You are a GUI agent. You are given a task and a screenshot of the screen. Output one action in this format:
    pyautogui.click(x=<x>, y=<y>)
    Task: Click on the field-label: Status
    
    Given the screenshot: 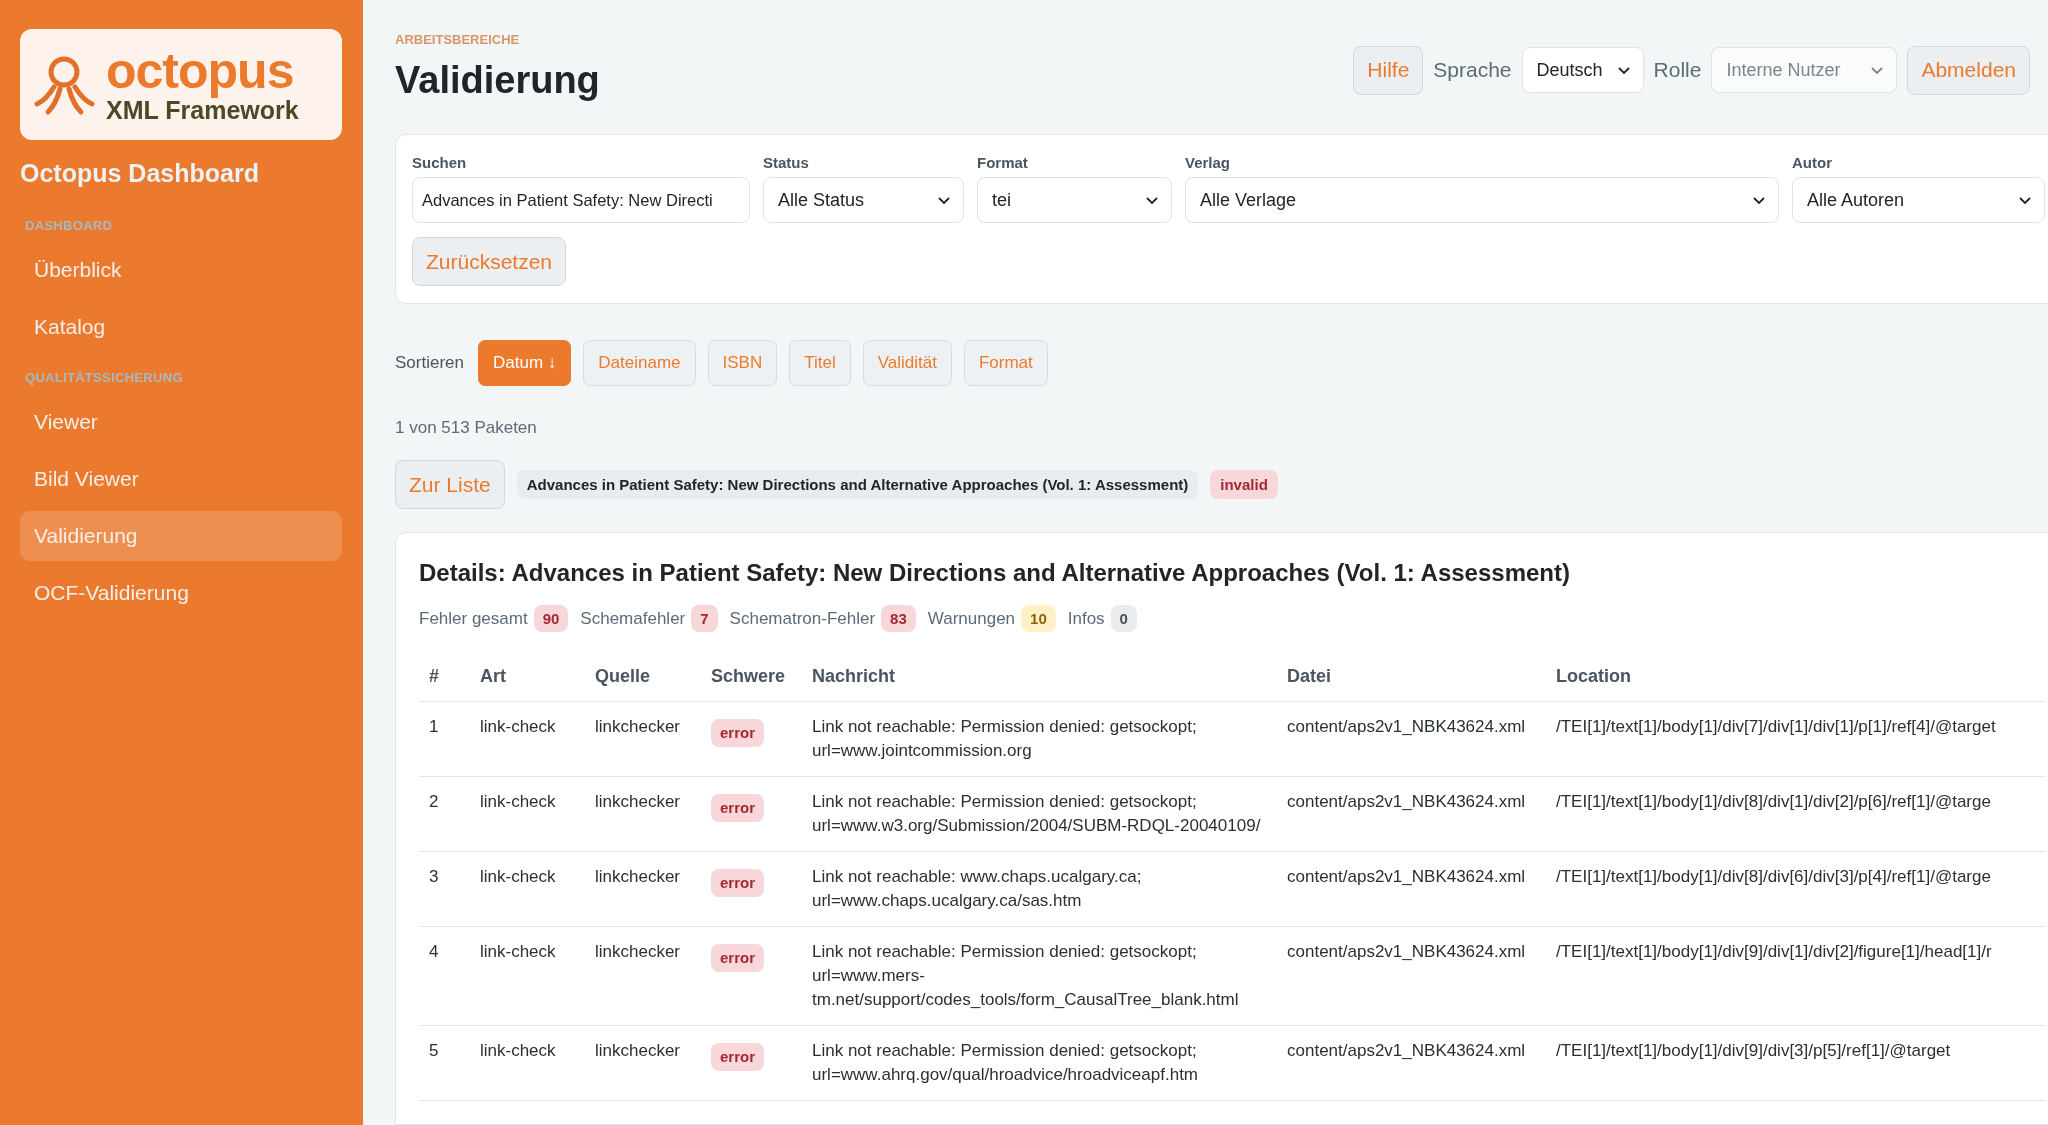 What is the action you would take?
    pyautogui.click(x=786, y=163)
    